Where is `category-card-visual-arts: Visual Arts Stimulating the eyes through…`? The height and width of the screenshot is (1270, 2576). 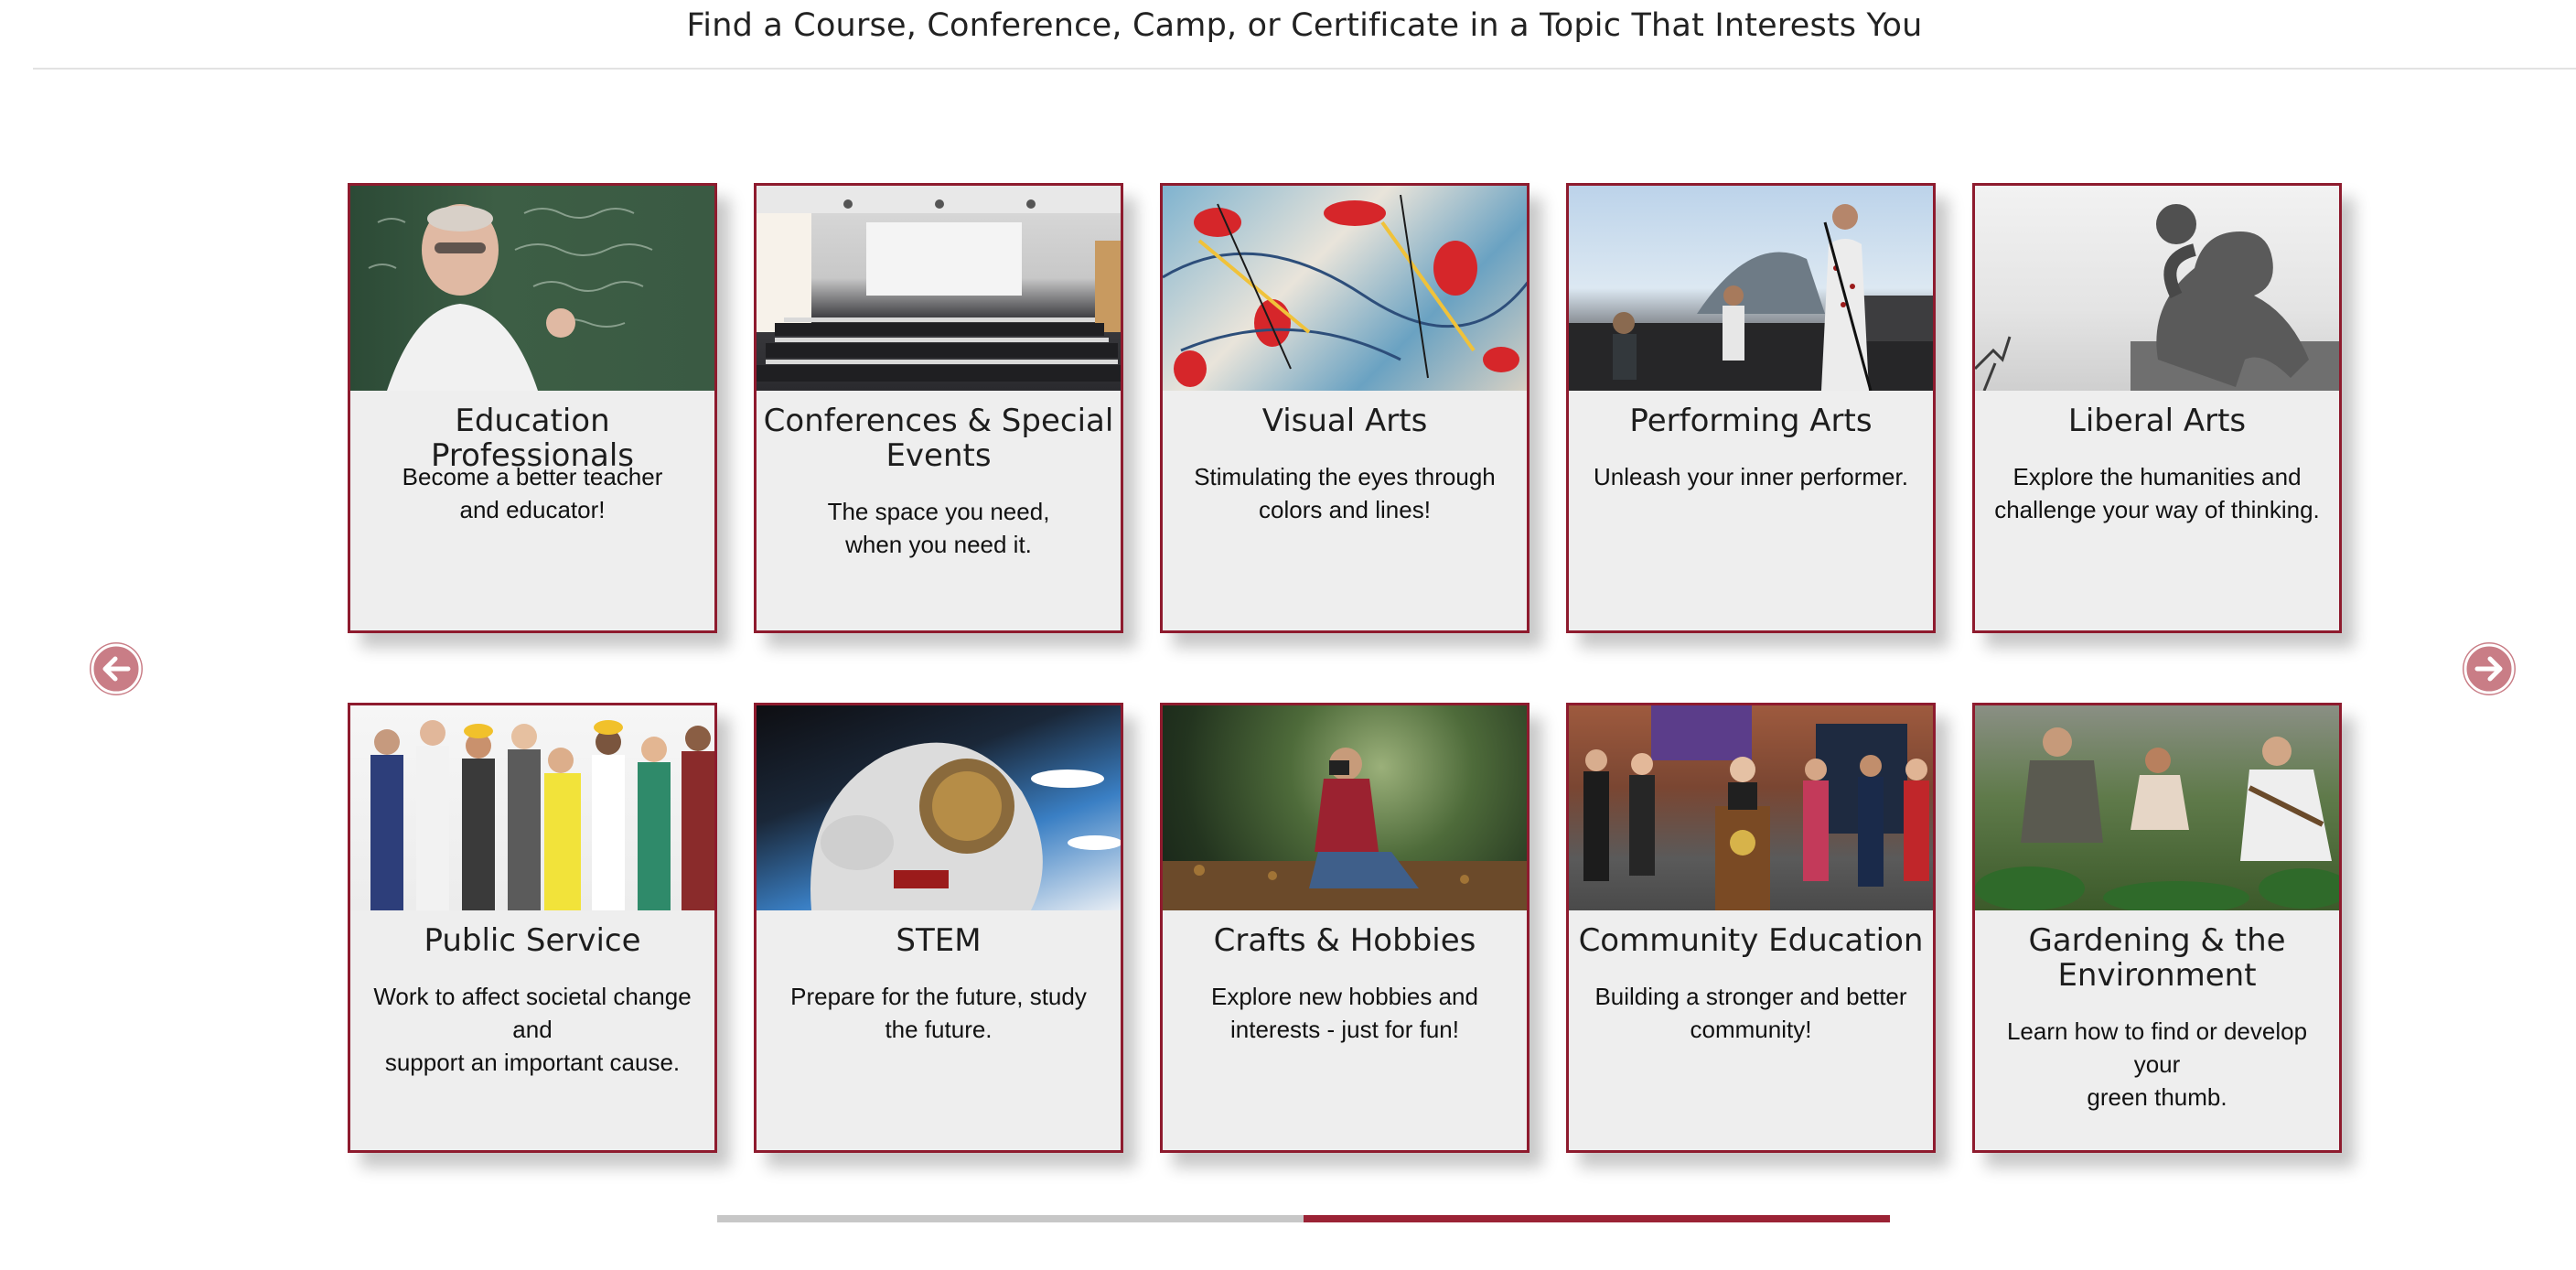
category-card-visual-arts: Visual Arts Stimulating the eyes through… is located at coordinates (1345, 408).